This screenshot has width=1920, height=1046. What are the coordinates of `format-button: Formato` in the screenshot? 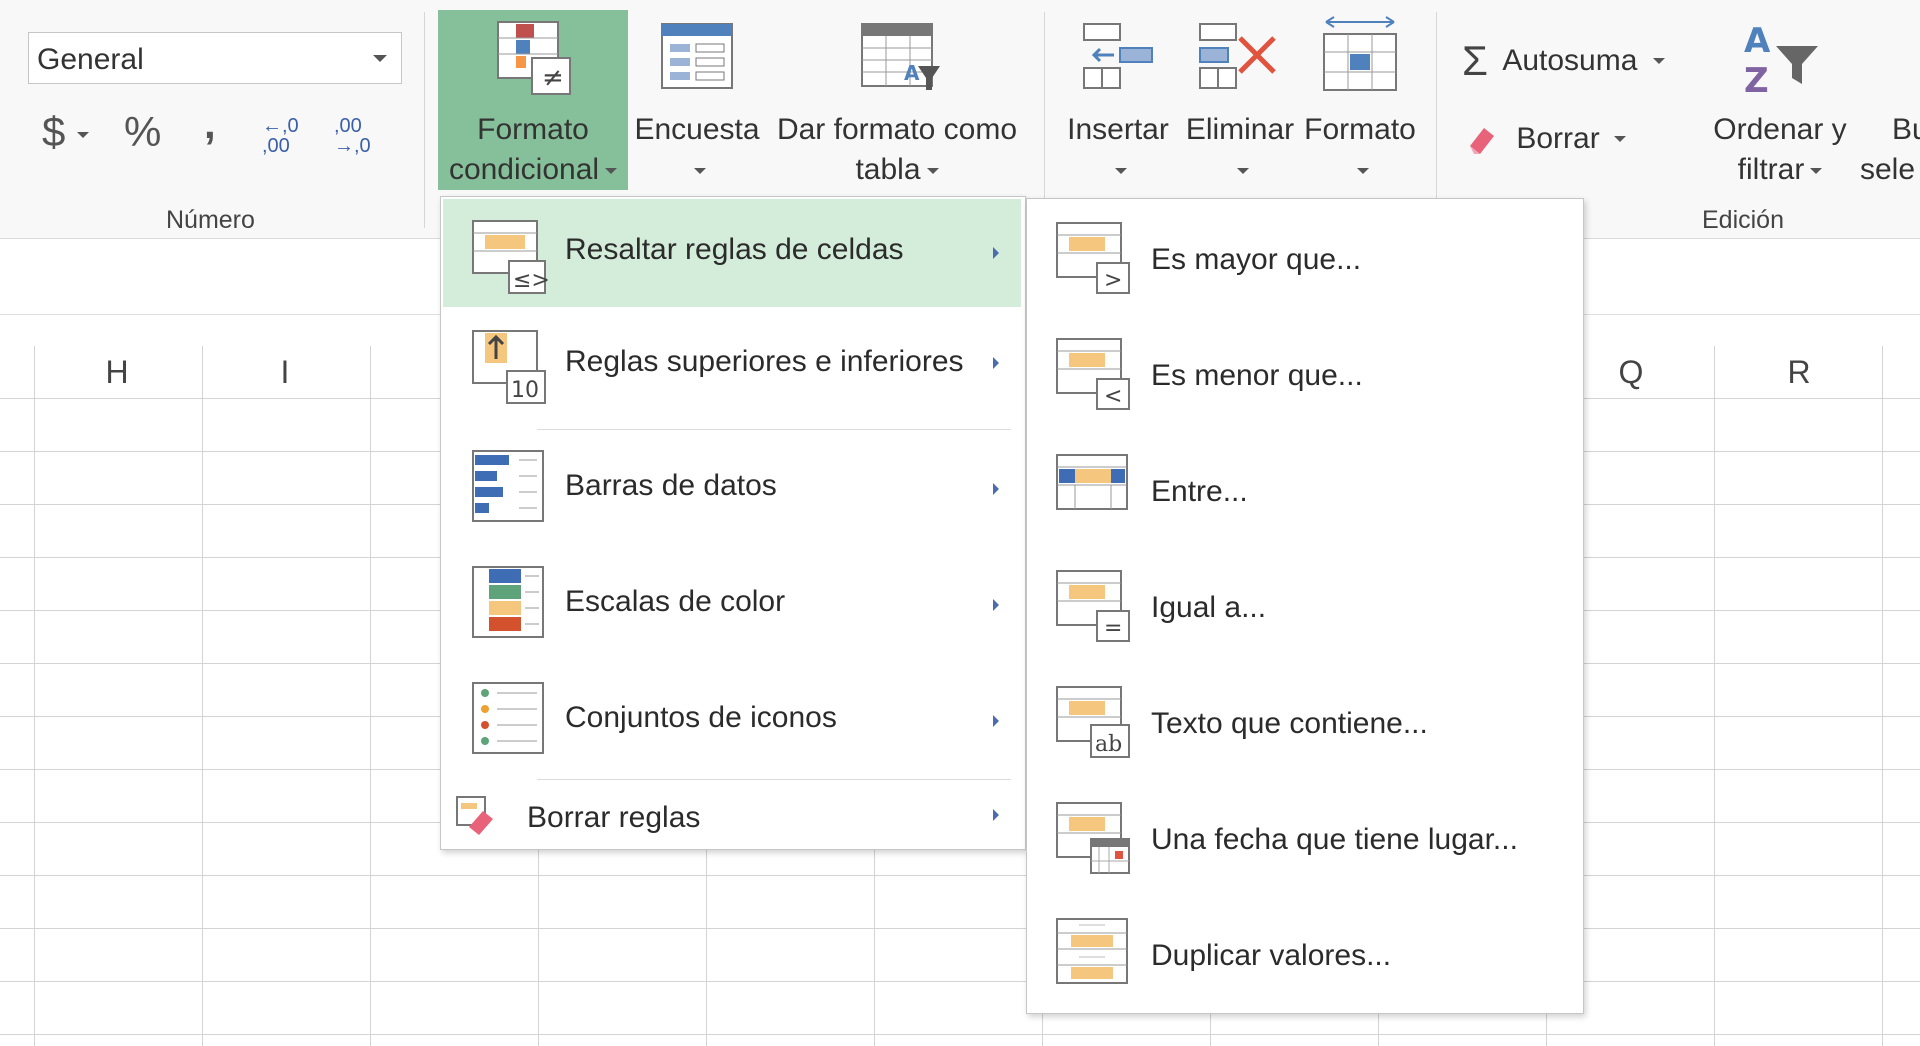 It's located at (1360, 150).